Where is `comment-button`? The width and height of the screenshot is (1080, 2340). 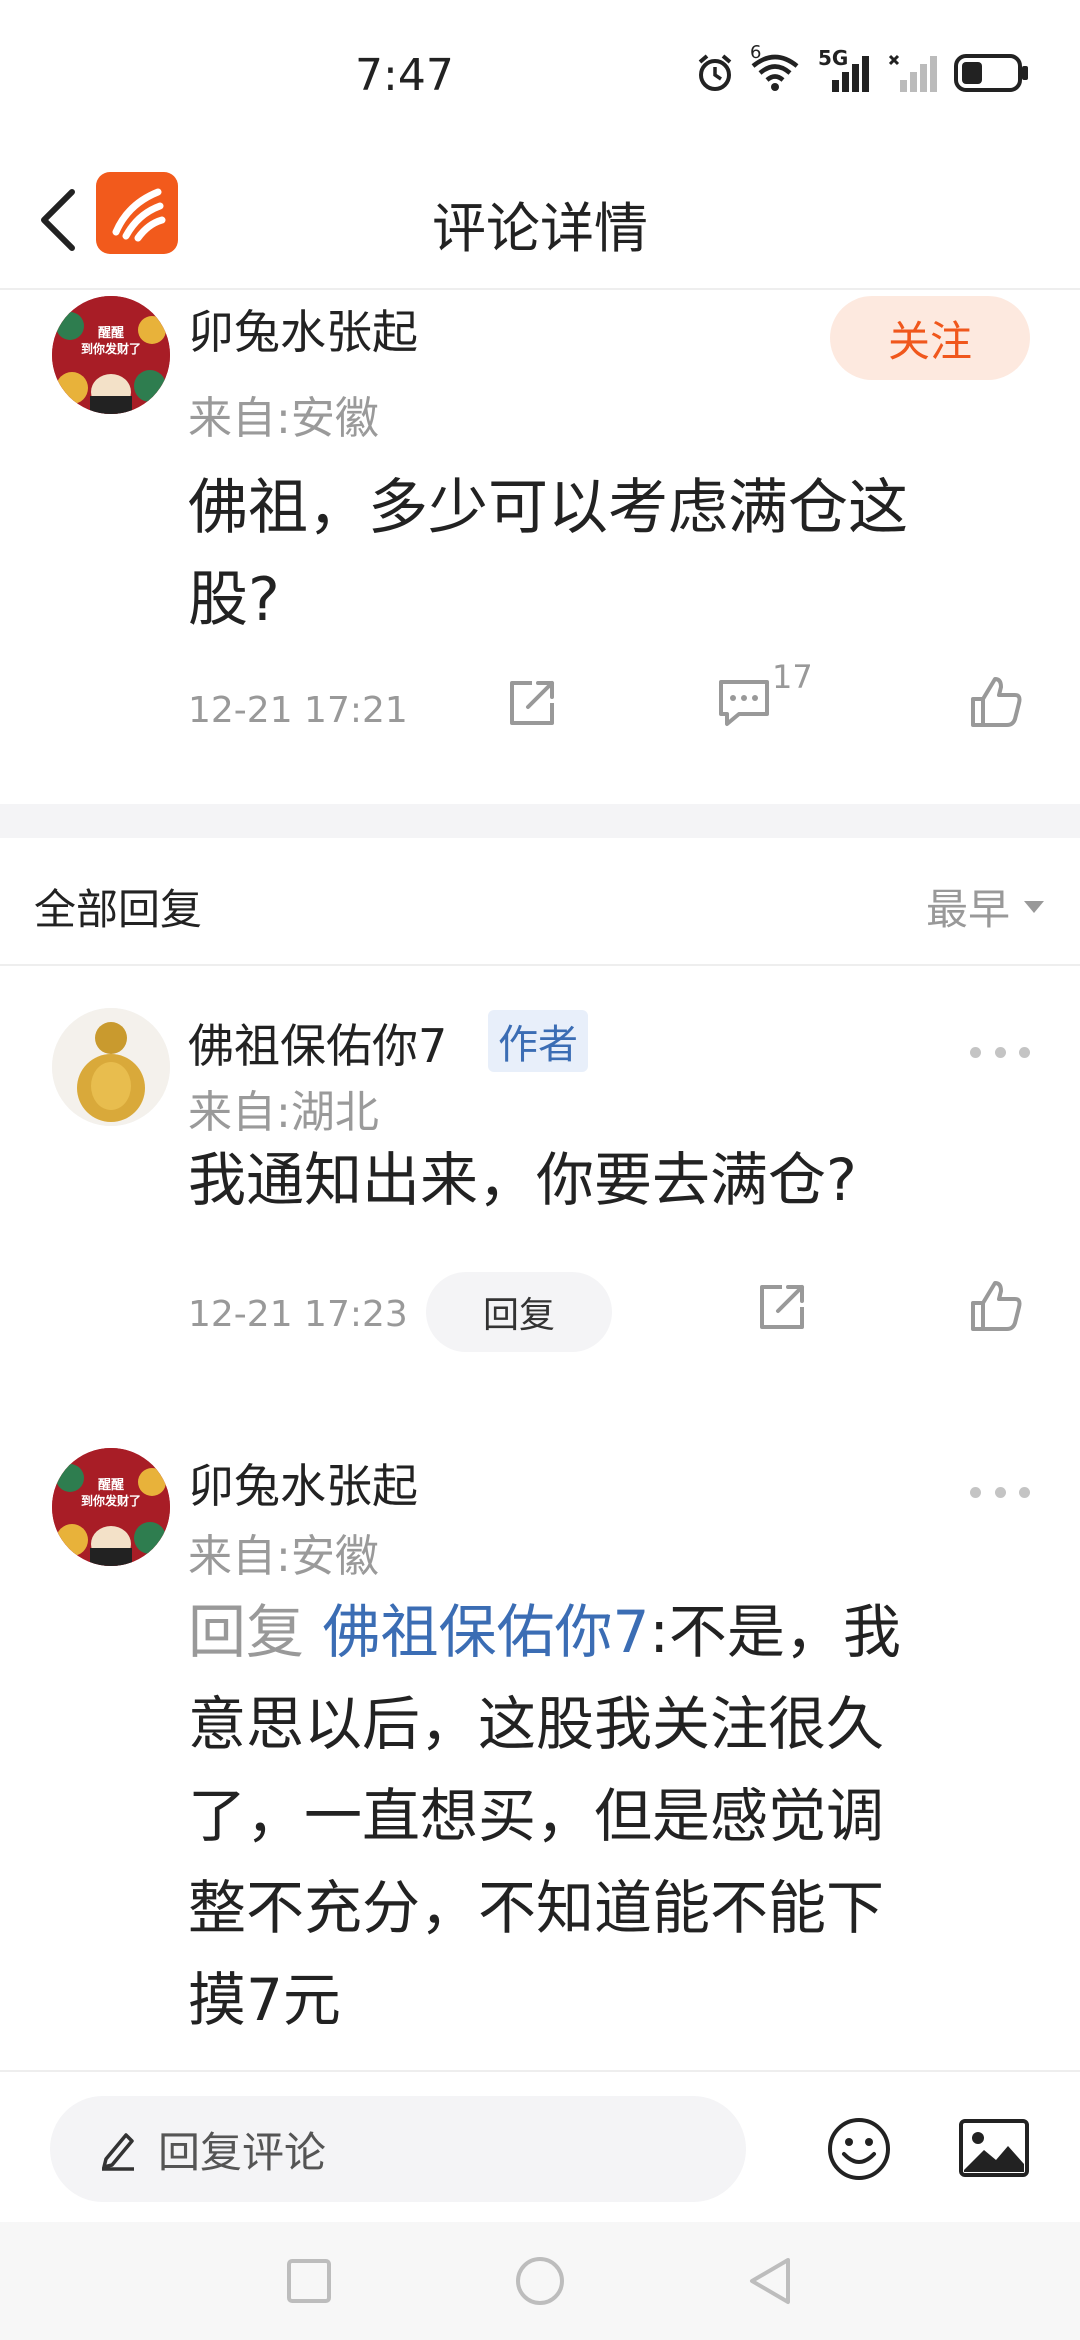 comment-button is located at coordinates (744, 703).